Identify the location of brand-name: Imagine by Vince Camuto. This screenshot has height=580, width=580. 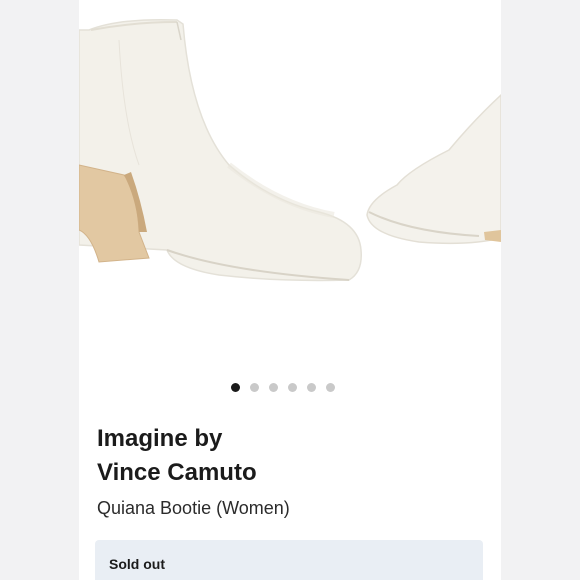
(287, 456).